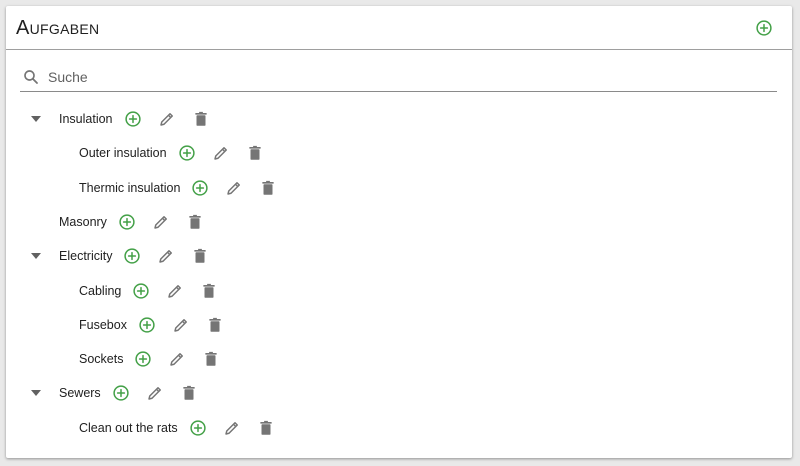 Image resolution: width=800 pixels, height=466 pixels. What do you see at coordinates (155, 291) in the screenshot?
I see `task-row: Cabling` at bounding box center [155, 291].